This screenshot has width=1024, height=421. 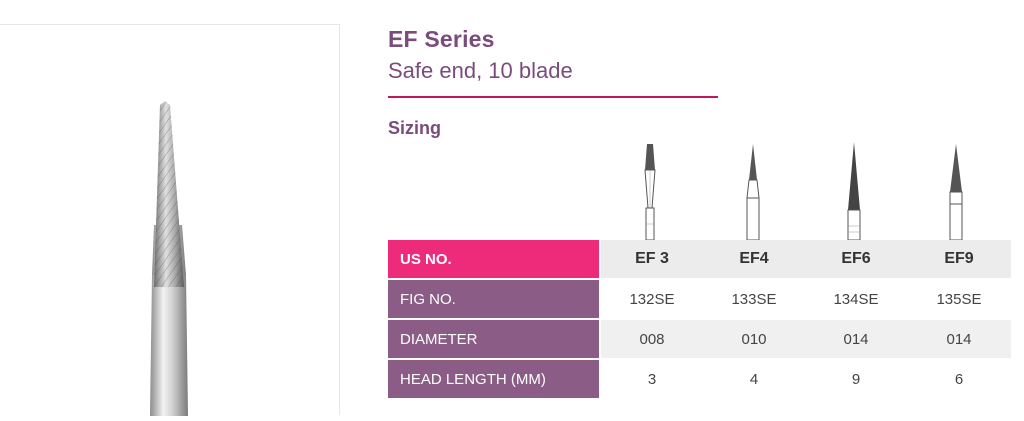 What do you see at coordinates (651, 379) in the screenshot?
I see `table-cell: 3` at bounding box center [651, 379].